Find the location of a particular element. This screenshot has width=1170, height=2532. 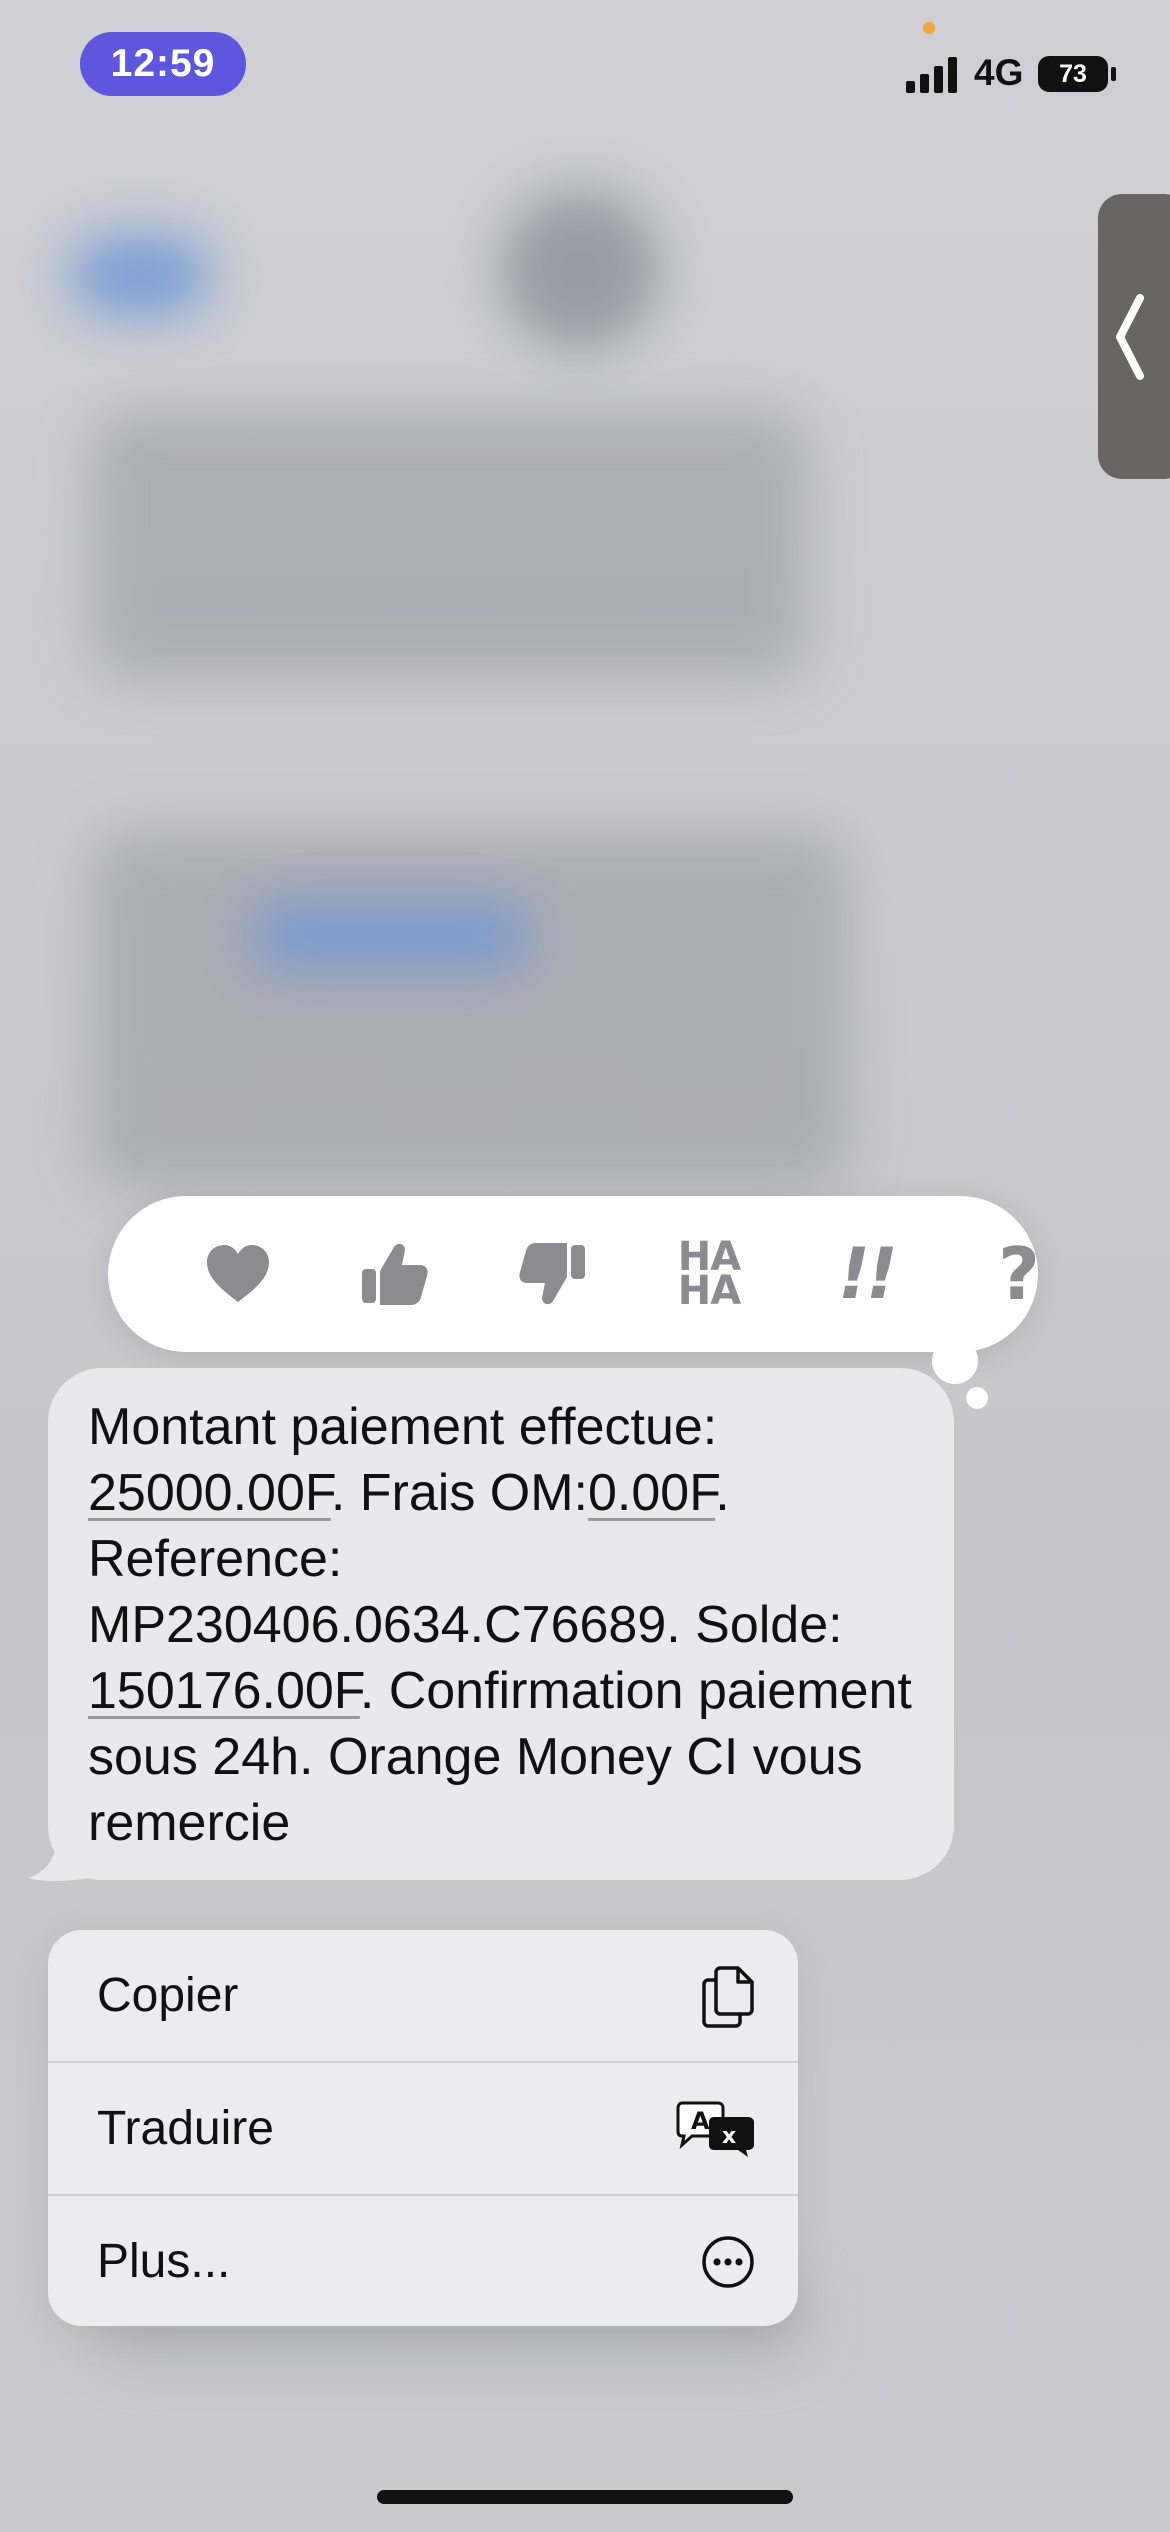

haha-icon: HA HA is located at coordinates (709, 1274).